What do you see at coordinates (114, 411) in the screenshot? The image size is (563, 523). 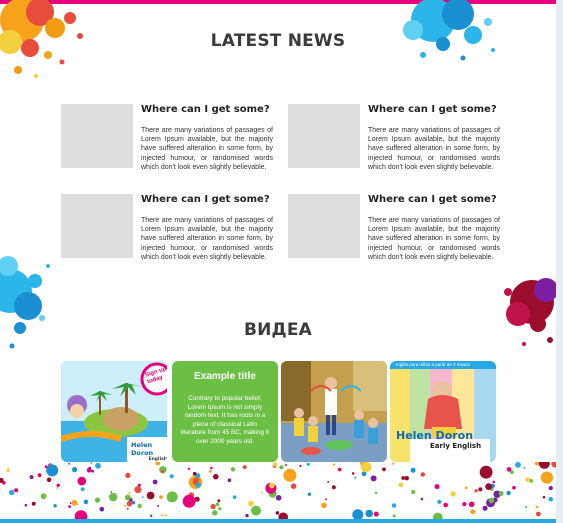 I see `video-tile-illustration: Sign up today Helen Doron English` at bounding box center [114, 411].